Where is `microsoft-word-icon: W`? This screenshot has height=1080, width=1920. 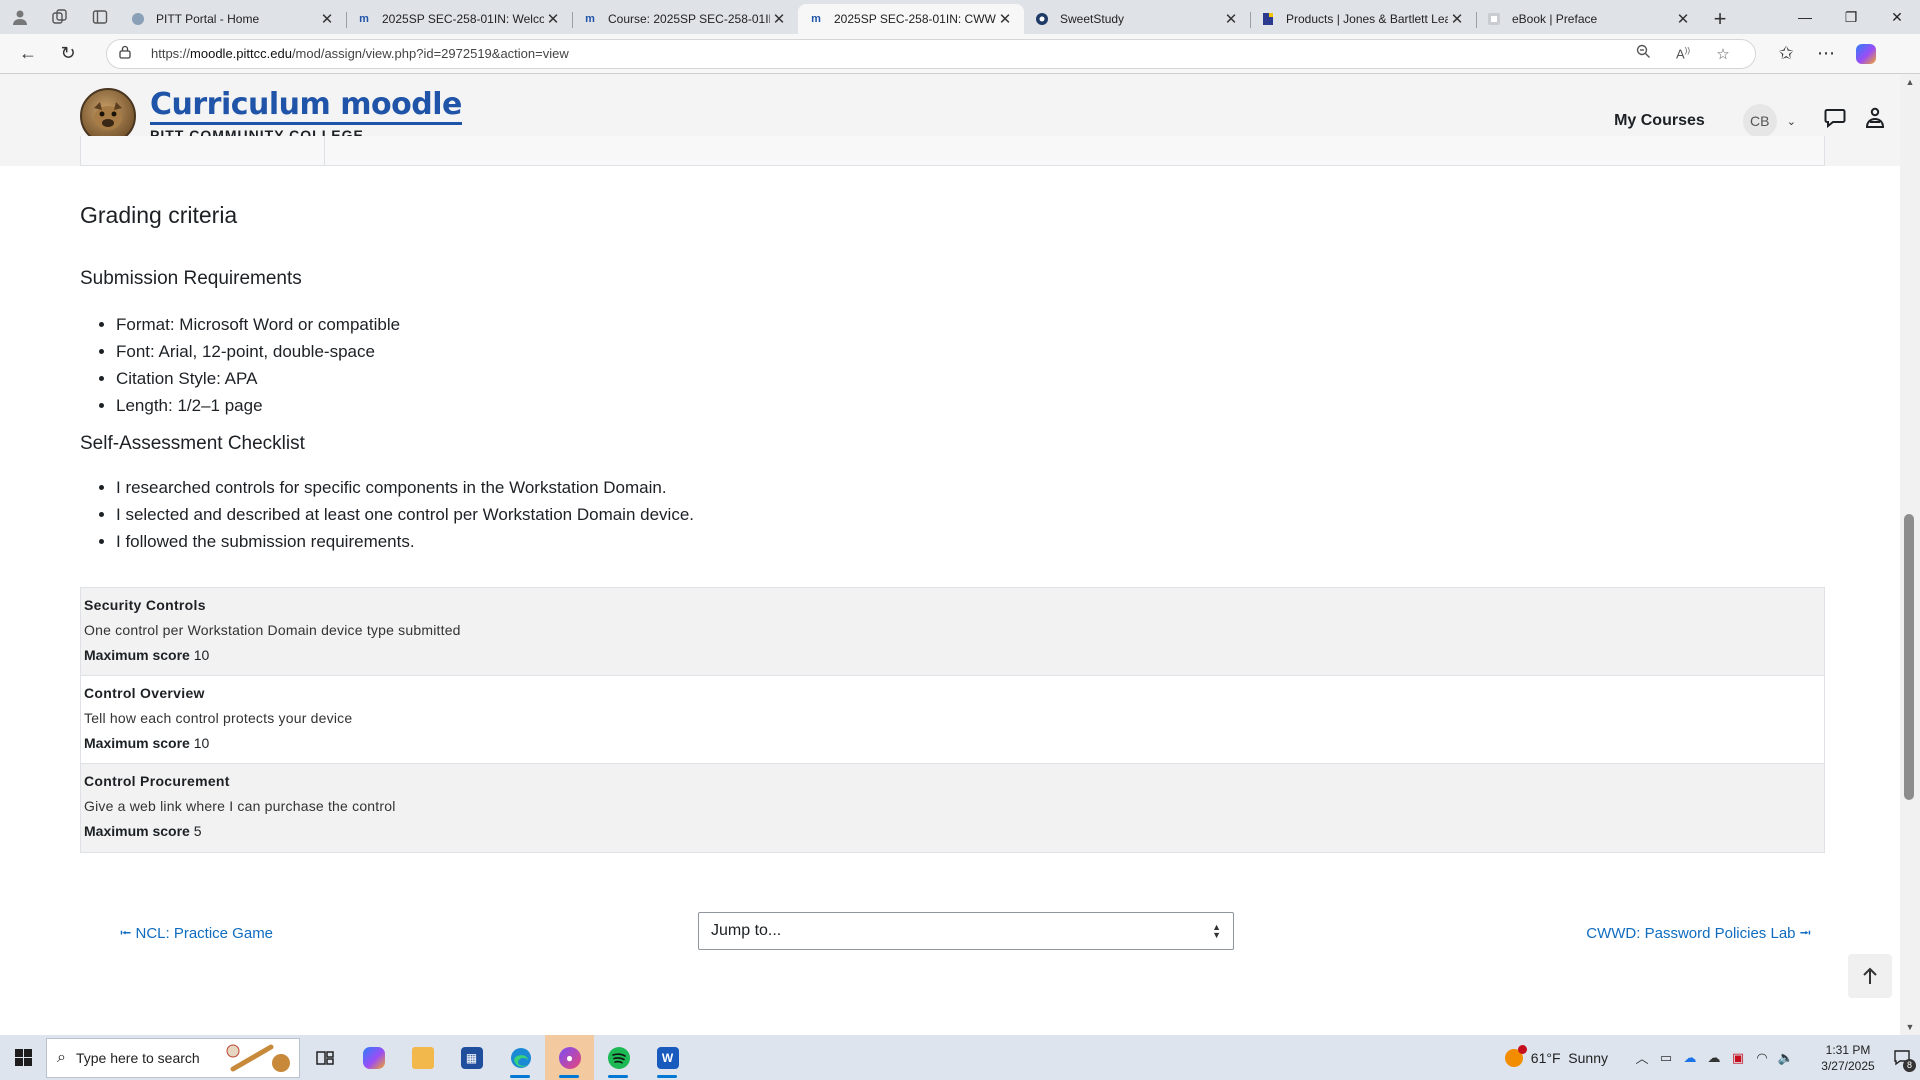 microsoft-word-icon: W is located at coordinates (667, 1057).